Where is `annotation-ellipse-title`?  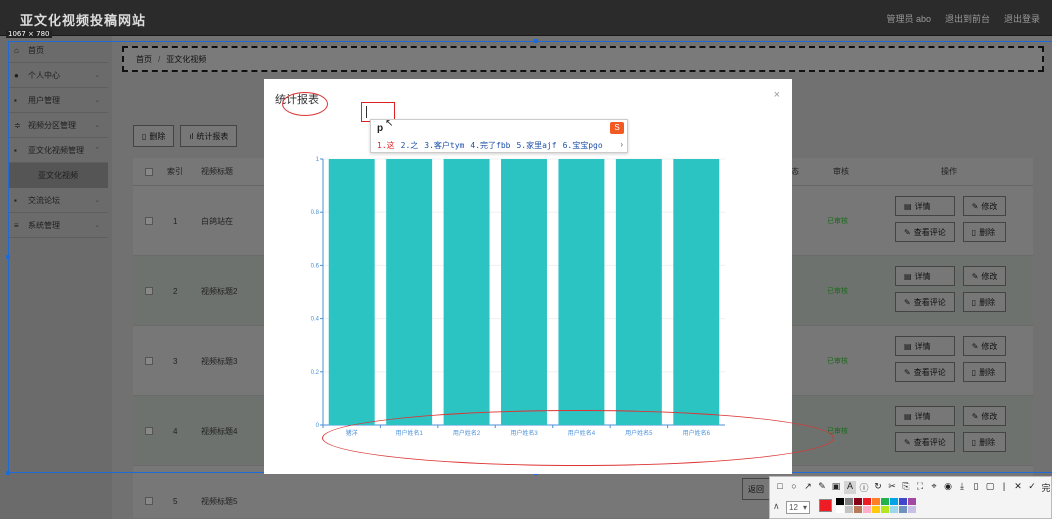 annotation-ellipse-title is located at coordinates (305, 104).